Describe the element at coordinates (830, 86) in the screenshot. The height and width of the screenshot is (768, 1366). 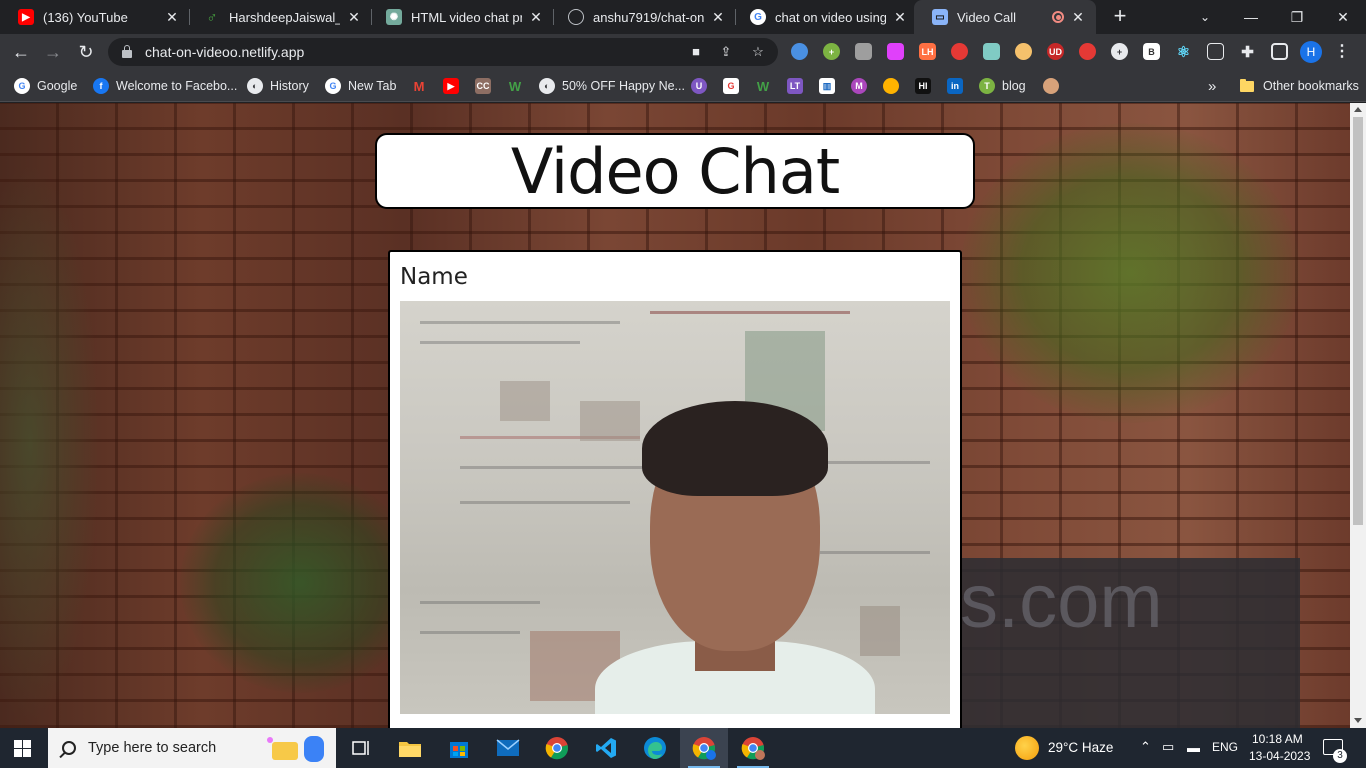
I see `bookmark-chart: ▥` at that location.